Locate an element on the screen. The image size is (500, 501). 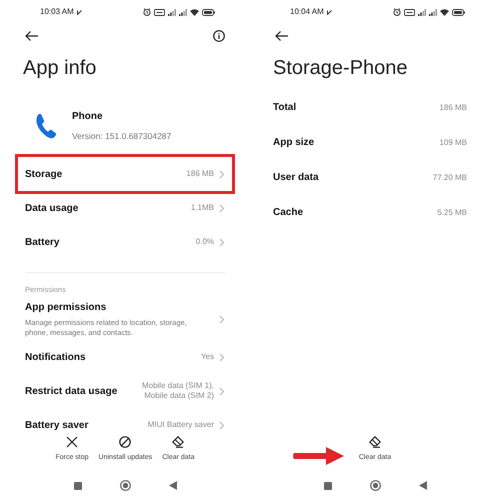
settings-row: Storage 186 MB is located at coordinates (125, 174).